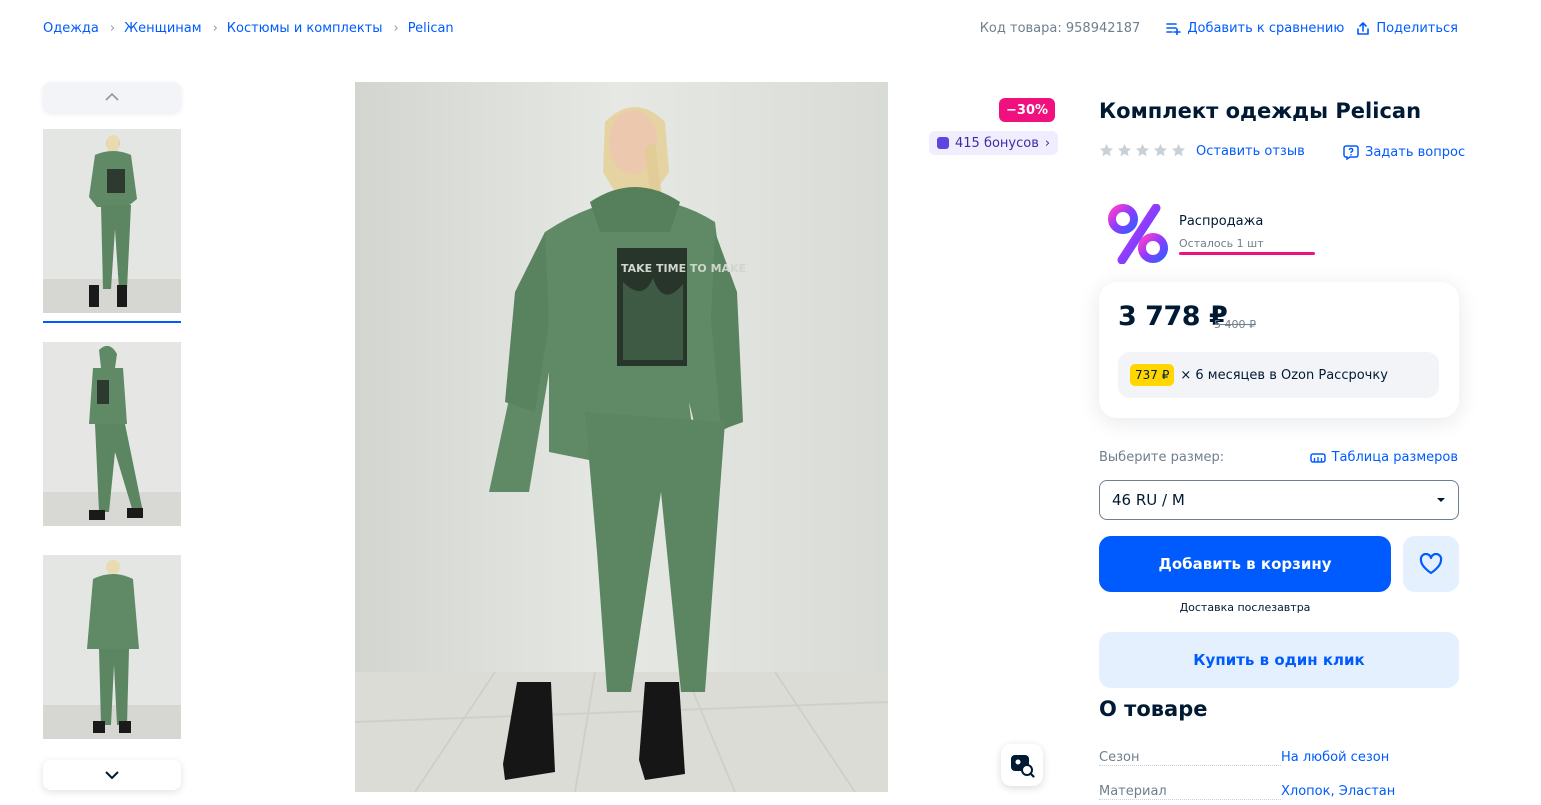 Image resolution: width=1541 pixels, height=805 pixels. Describe the element at coordinates (1190, 758) in the screenshot. I see `spec-key: Сезон` at that location.